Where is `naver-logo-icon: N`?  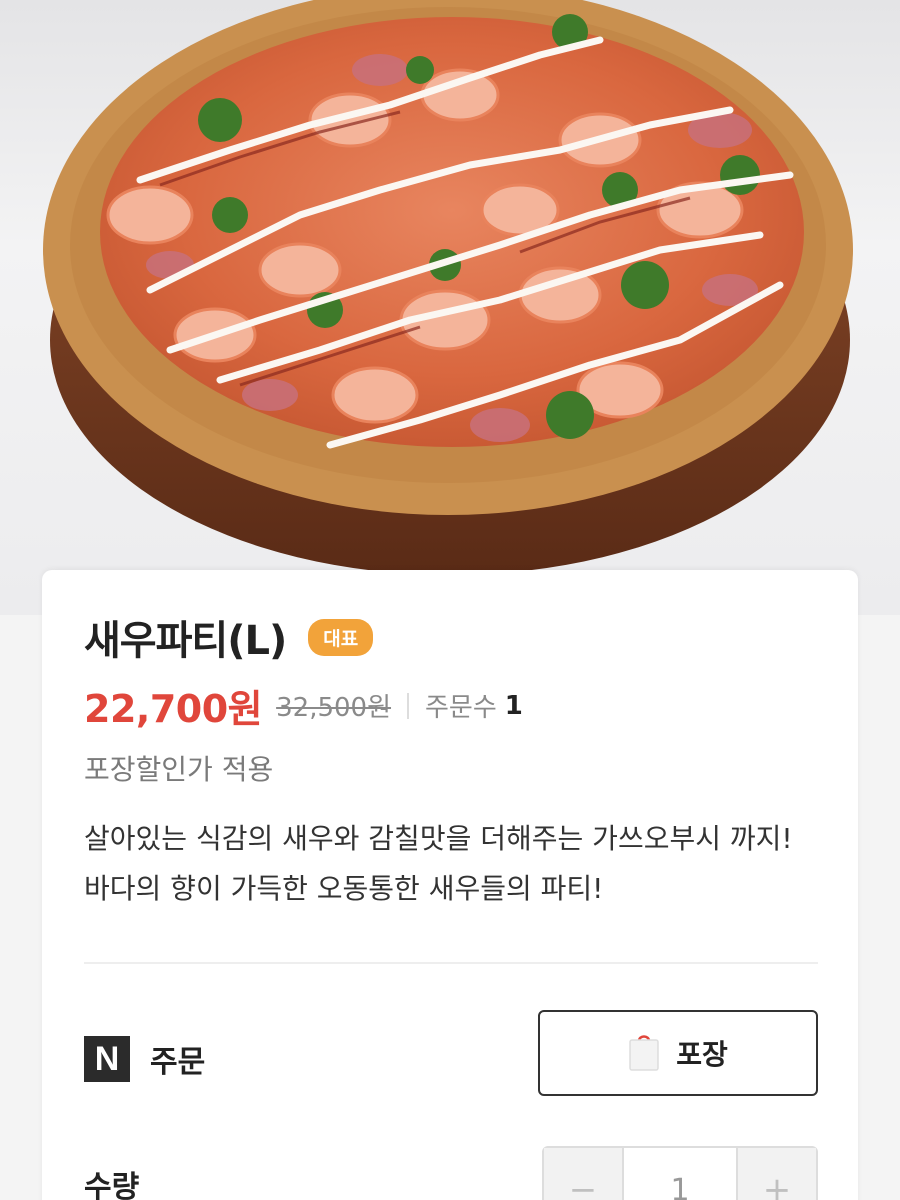
naver-logo-icon: N is located at coordinates (107, 1059).